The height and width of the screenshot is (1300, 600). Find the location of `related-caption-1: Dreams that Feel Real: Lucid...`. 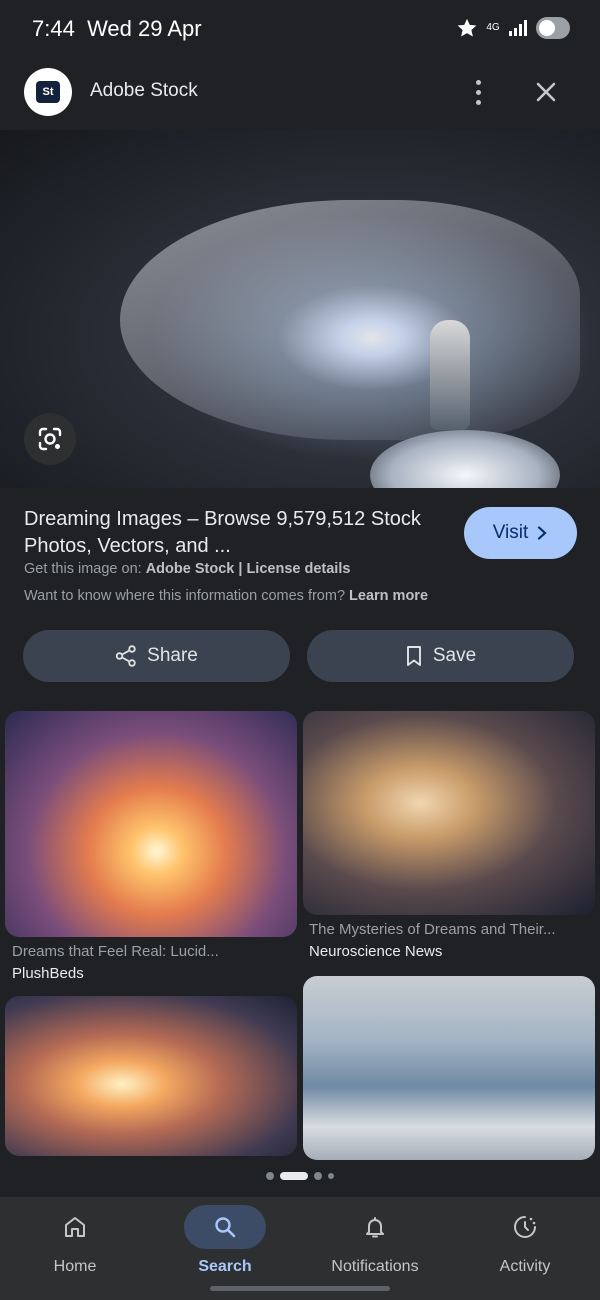

related-caption-1: Dreams that Feel Real: Lucid... is located at coordinates (152, 951).